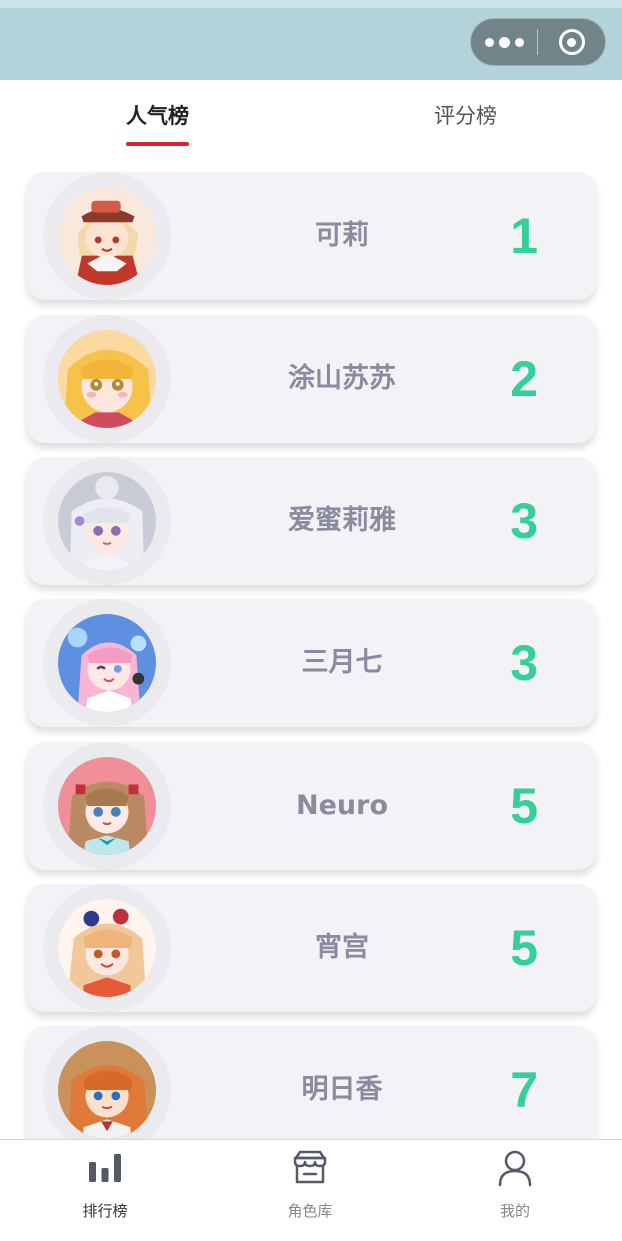 The width and height of the screenshot is (622, 1241). I want to click on capsule-menu, so click(538, 42).